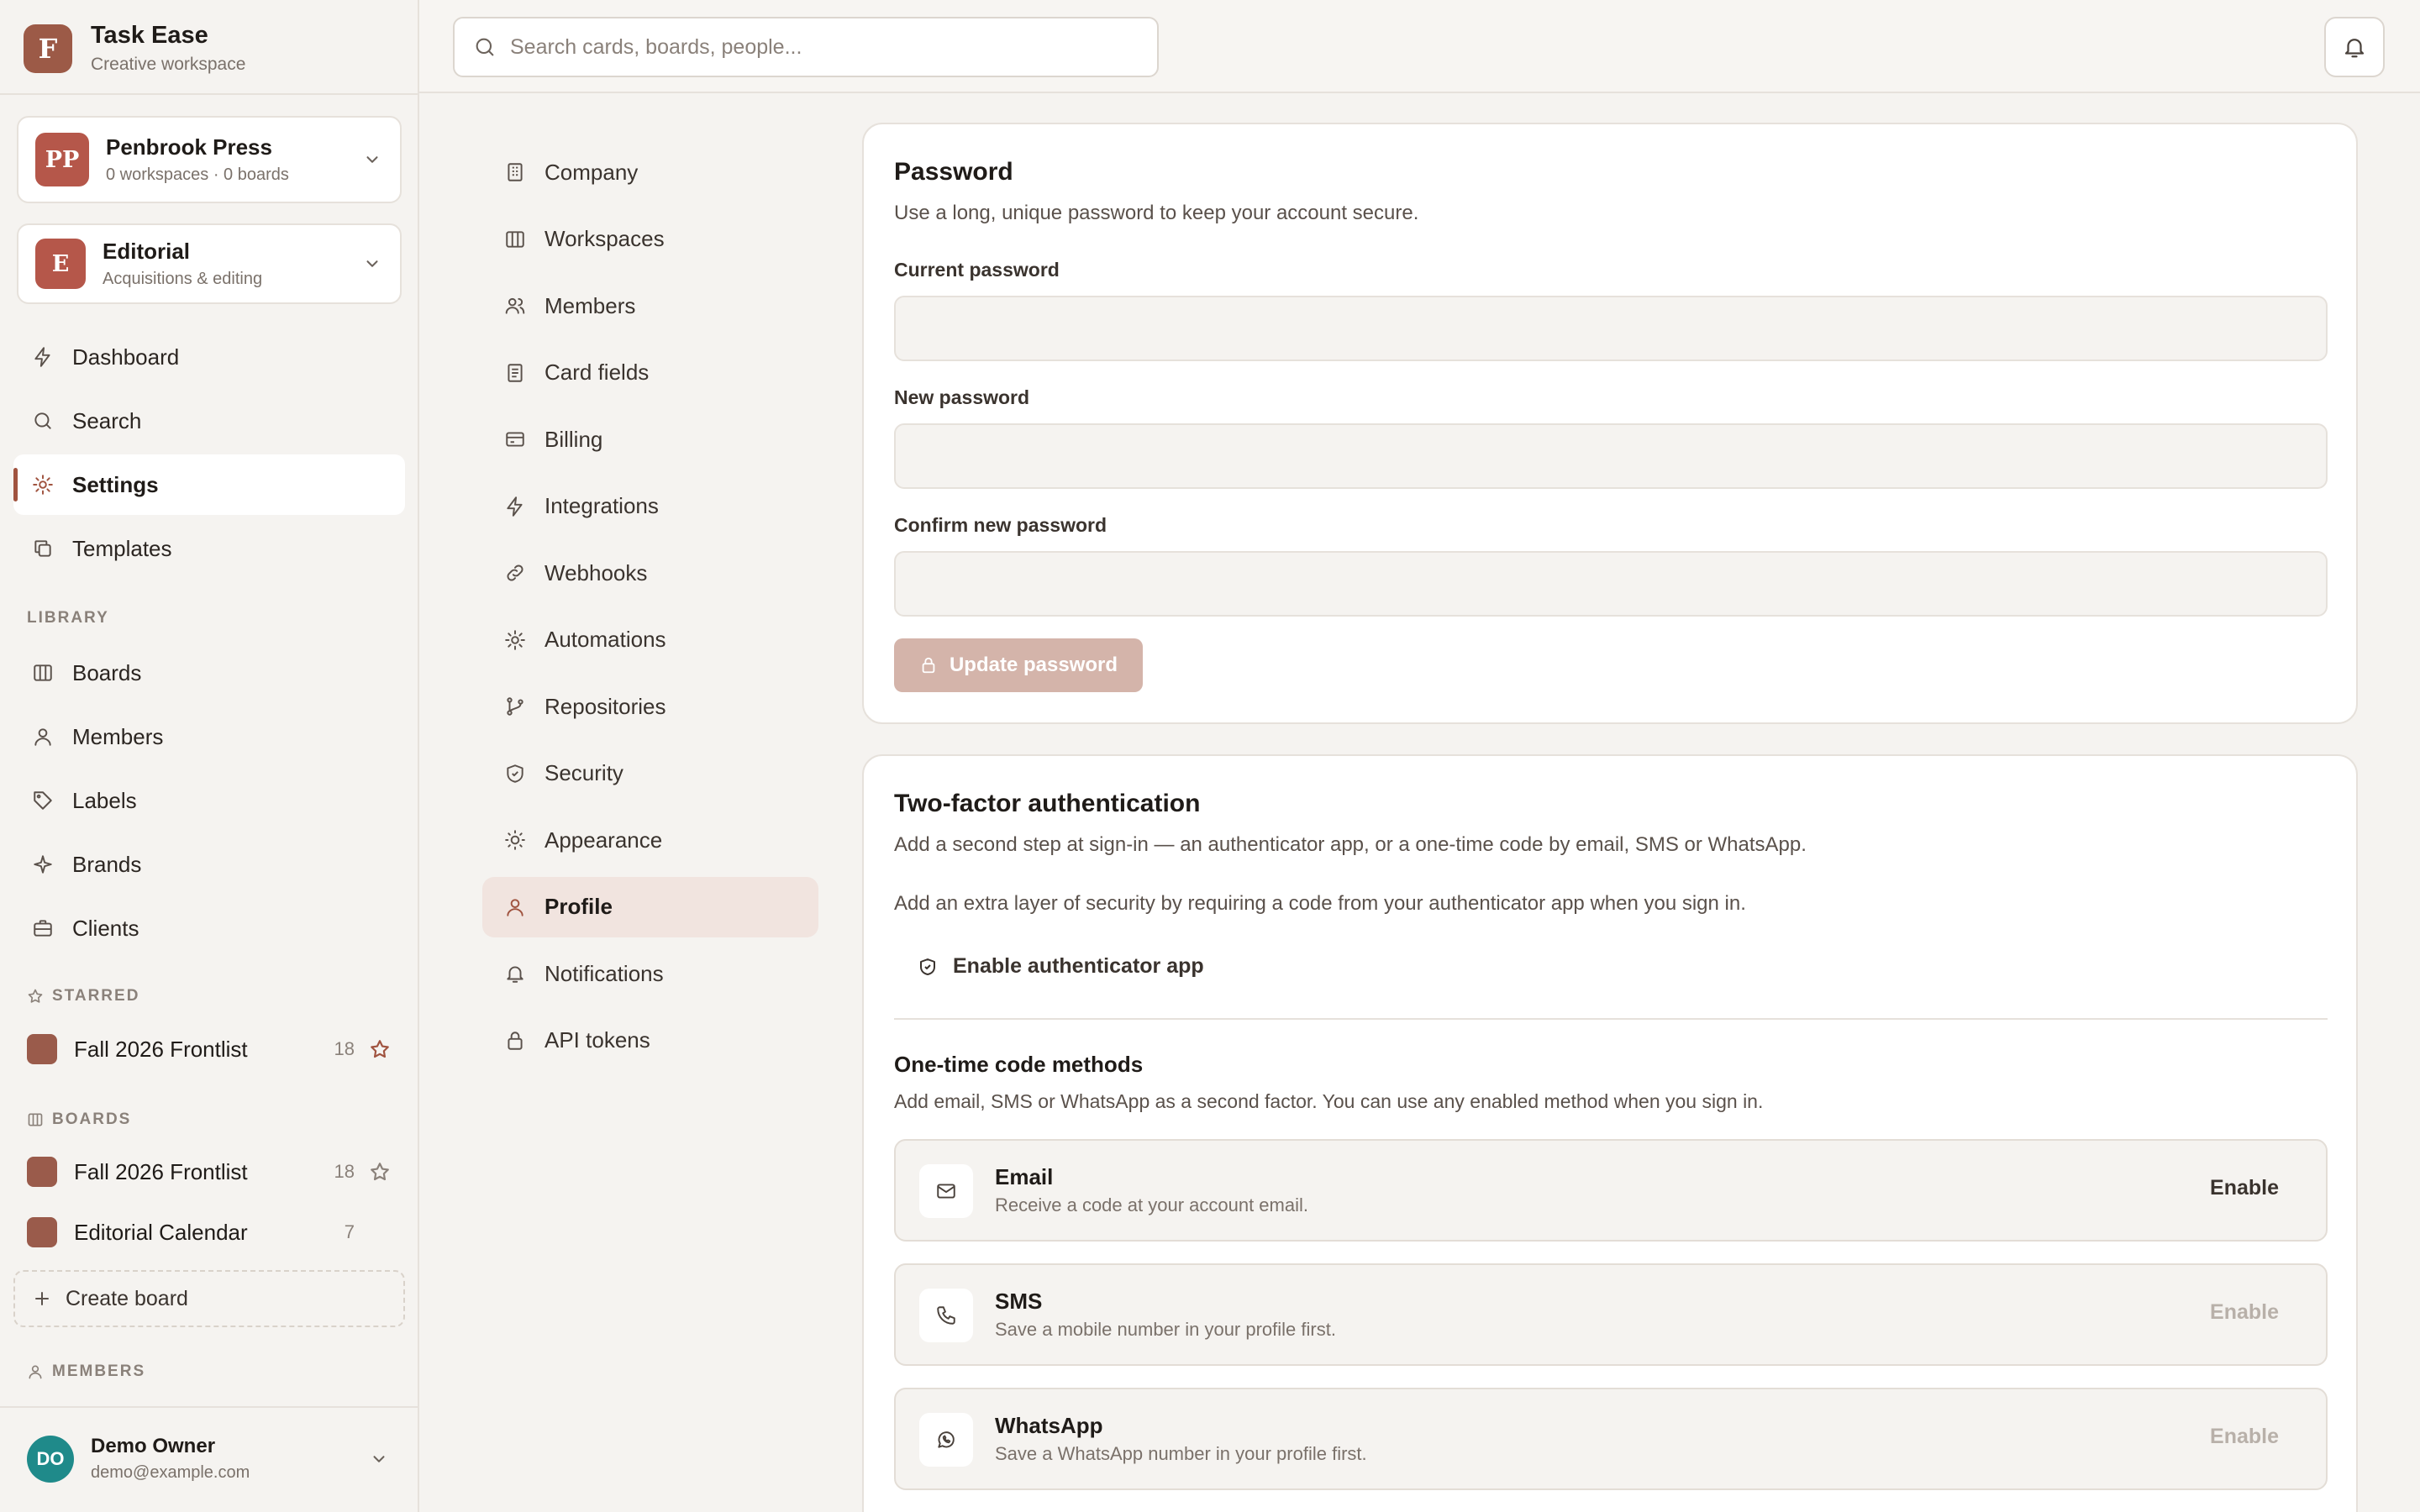 This screenshot has width=2420, height=1512. What do you see at coordinates (829, 47) in the screenshot?
I see `search-input` at bounding box center [829, 47].